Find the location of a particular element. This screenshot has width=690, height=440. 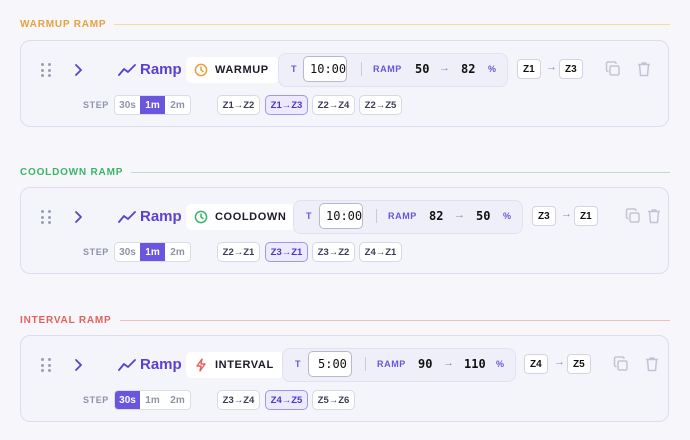

start-pct-input: 90 is located at coordinates (425, 364).